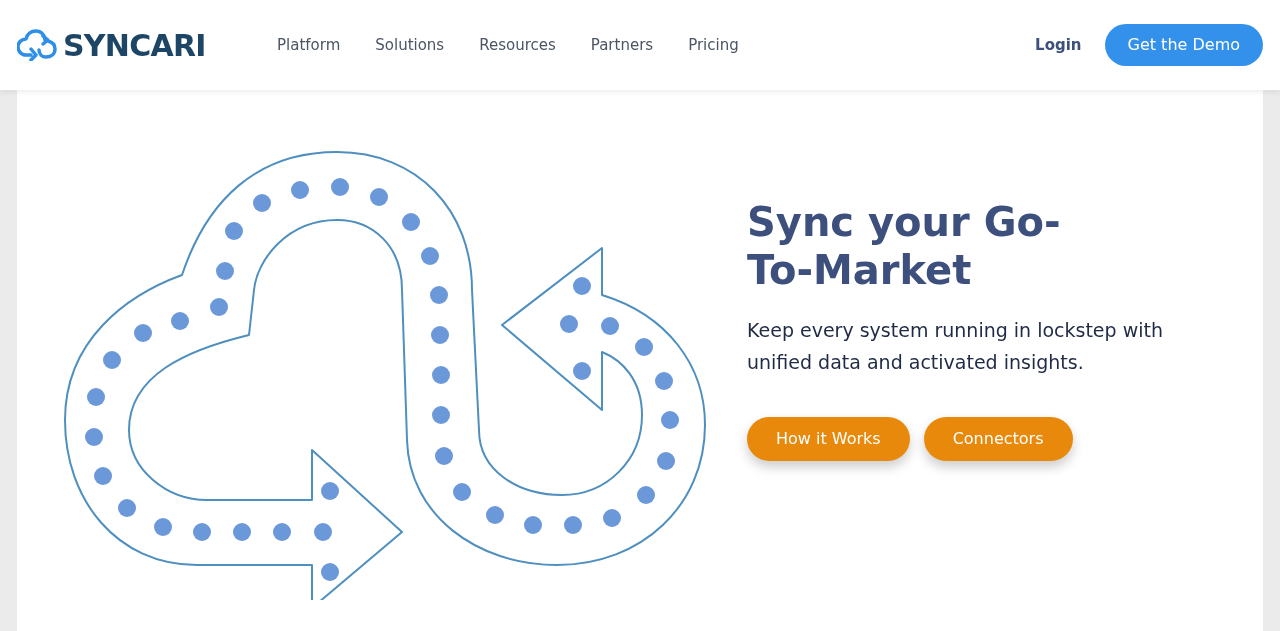 The image size is (1280, 631). Describe the element at coordinates (134, 45) in the screenshot. I see `brand-name: SYNCARI` at that location.